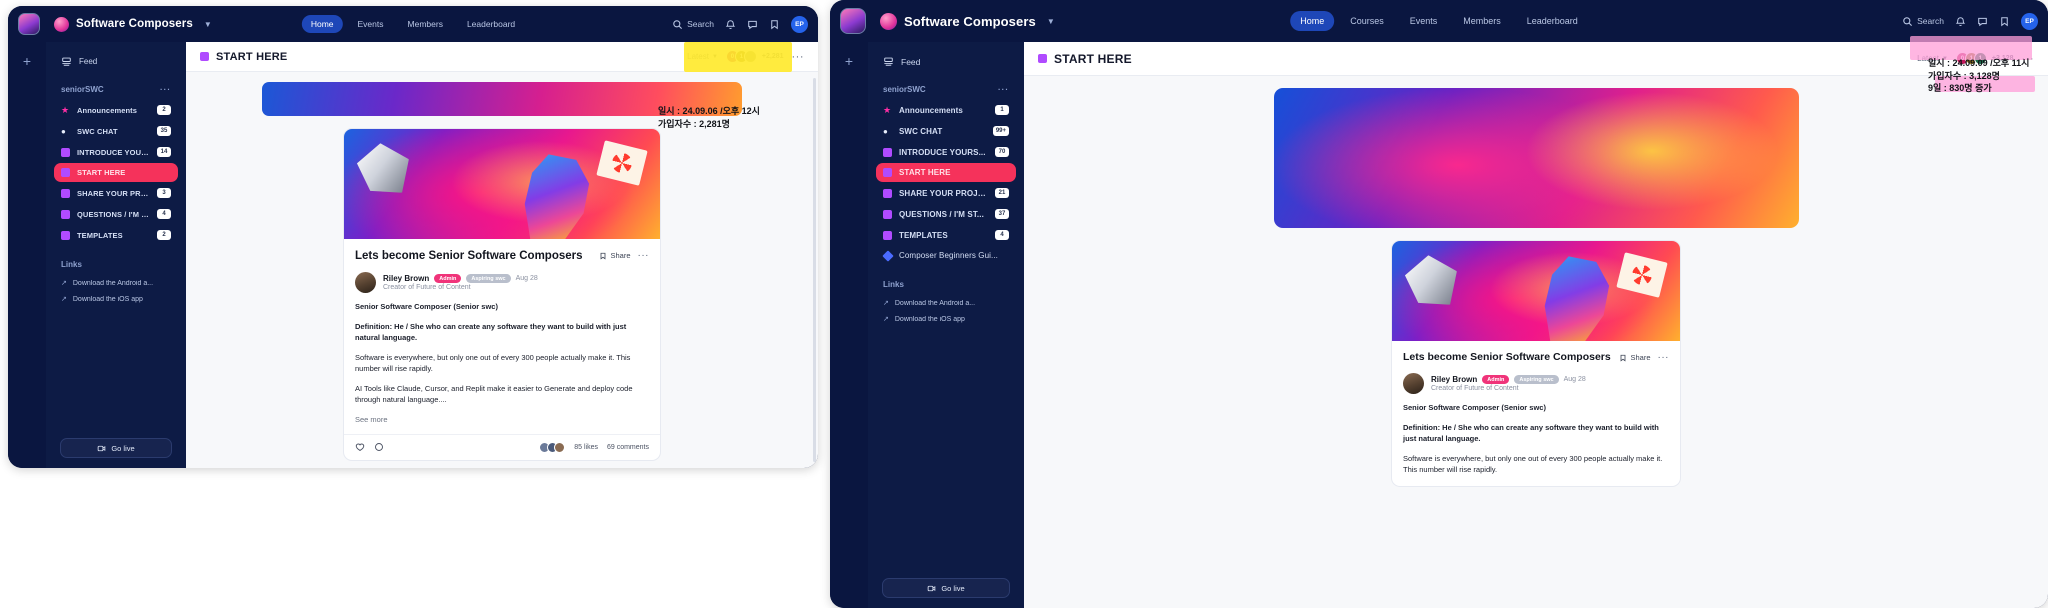 The image size is (2048, 608). I want to click on channel-badge: 2, so click(164, 110).